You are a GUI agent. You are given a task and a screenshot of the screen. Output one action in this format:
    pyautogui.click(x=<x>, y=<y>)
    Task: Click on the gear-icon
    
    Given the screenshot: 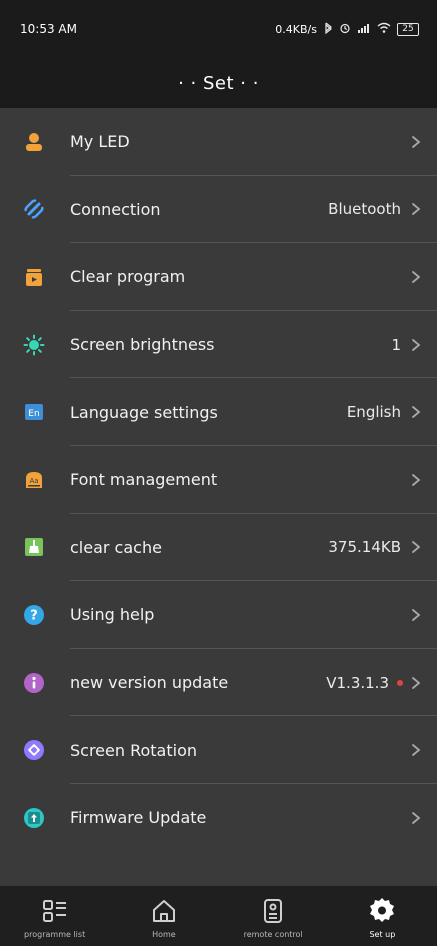 What is the action you would take?
    pyautogui.click(x=382, y=911)
    